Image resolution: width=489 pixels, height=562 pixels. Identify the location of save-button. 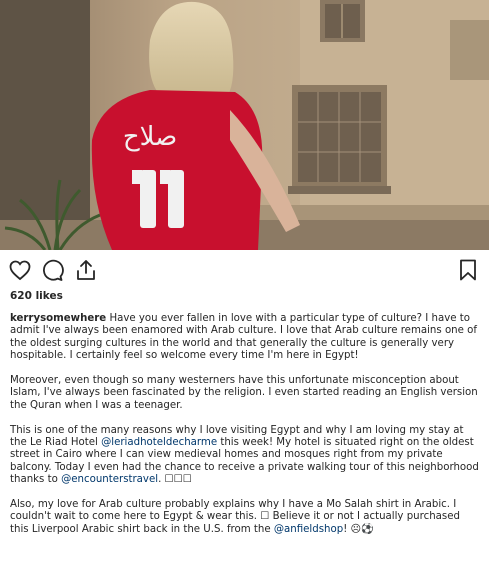
(468, 270).